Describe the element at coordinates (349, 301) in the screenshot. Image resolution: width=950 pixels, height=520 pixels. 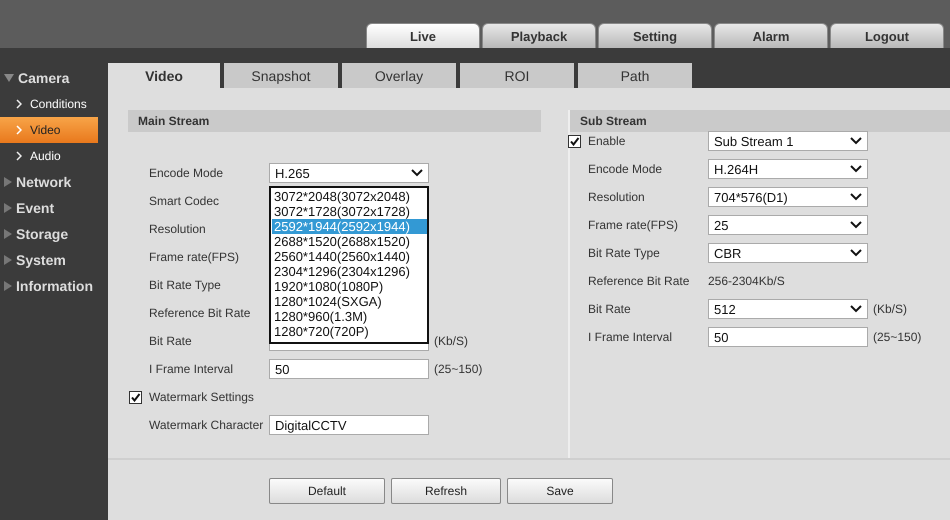
I see `dropdown-option: 1280*1024(SXGA)` at that location.